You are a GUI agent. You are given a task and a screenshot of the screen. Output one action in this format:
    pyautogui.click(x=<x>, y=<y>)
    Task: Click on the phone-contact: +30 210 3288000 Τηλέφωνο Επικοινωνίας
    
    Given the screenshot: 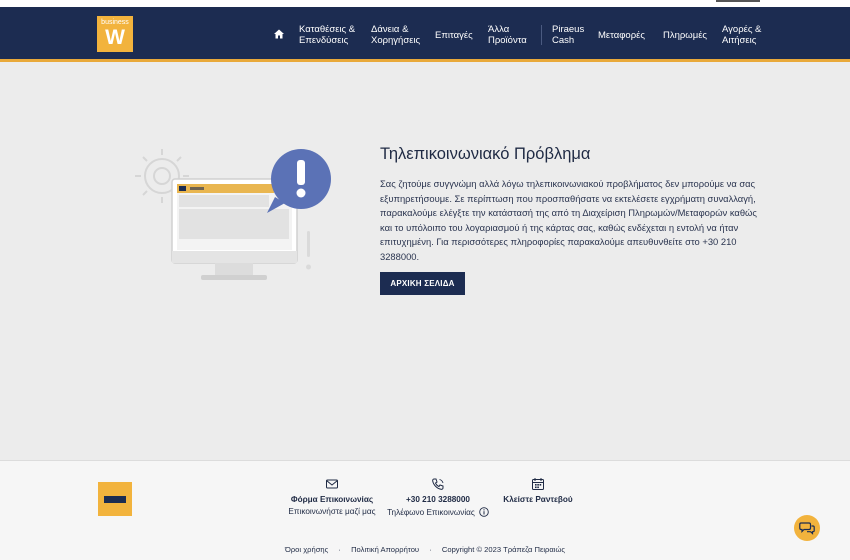 What is the action you would take?
    pyautogui.click(x=438, y=497)
    